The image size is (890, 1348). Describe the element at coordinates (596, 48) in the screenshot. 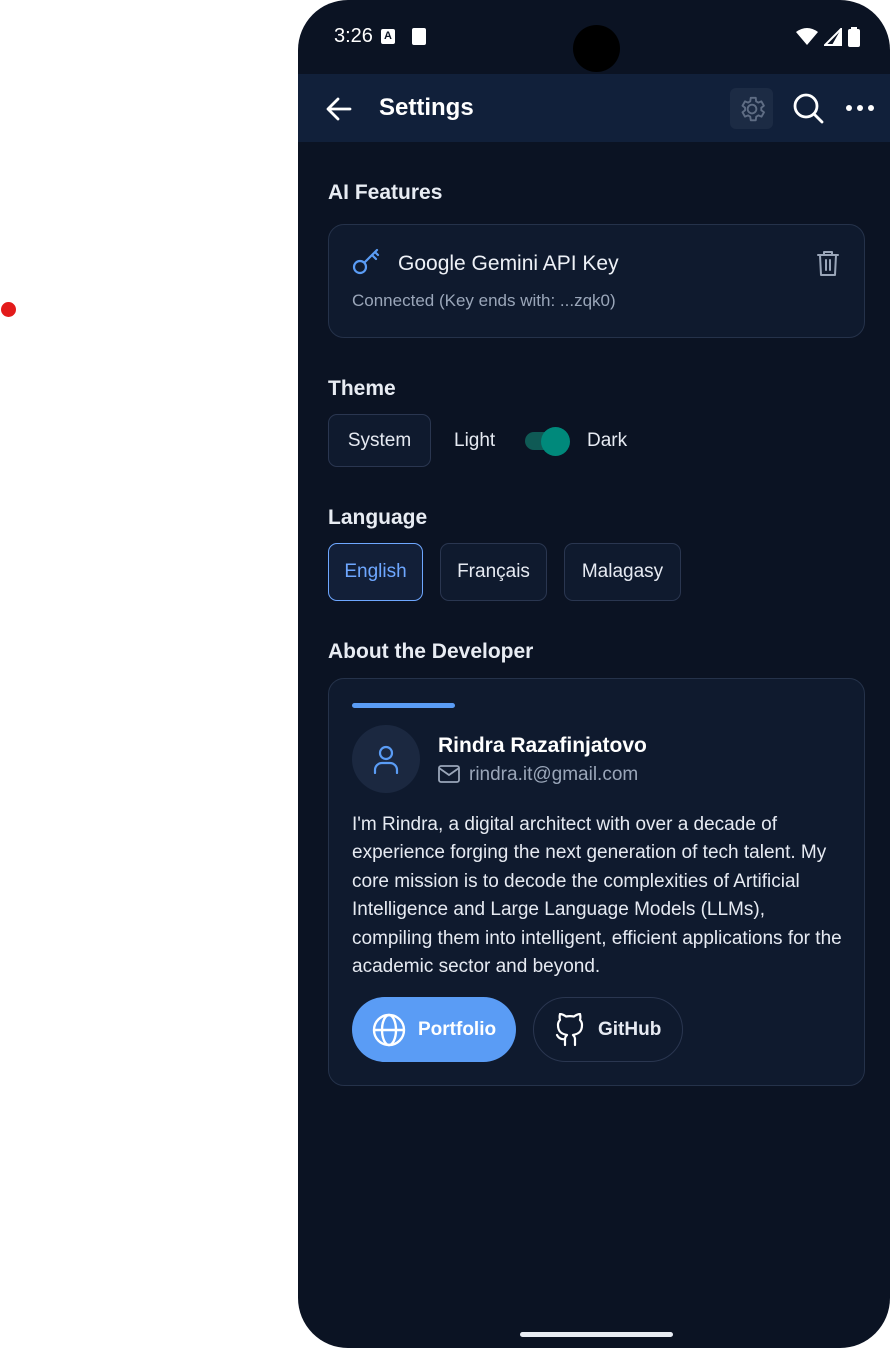

I see `front-camera` at that location.